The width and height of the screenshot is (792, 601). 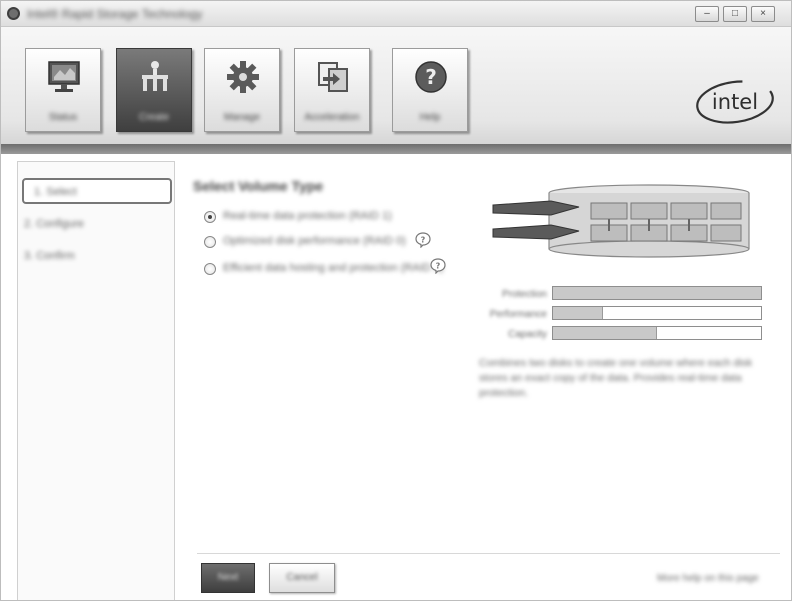 What do you see at coordinates (735, 14) in the screenshot?
I see `maximize-button: □` at bounding box center [735, 14].